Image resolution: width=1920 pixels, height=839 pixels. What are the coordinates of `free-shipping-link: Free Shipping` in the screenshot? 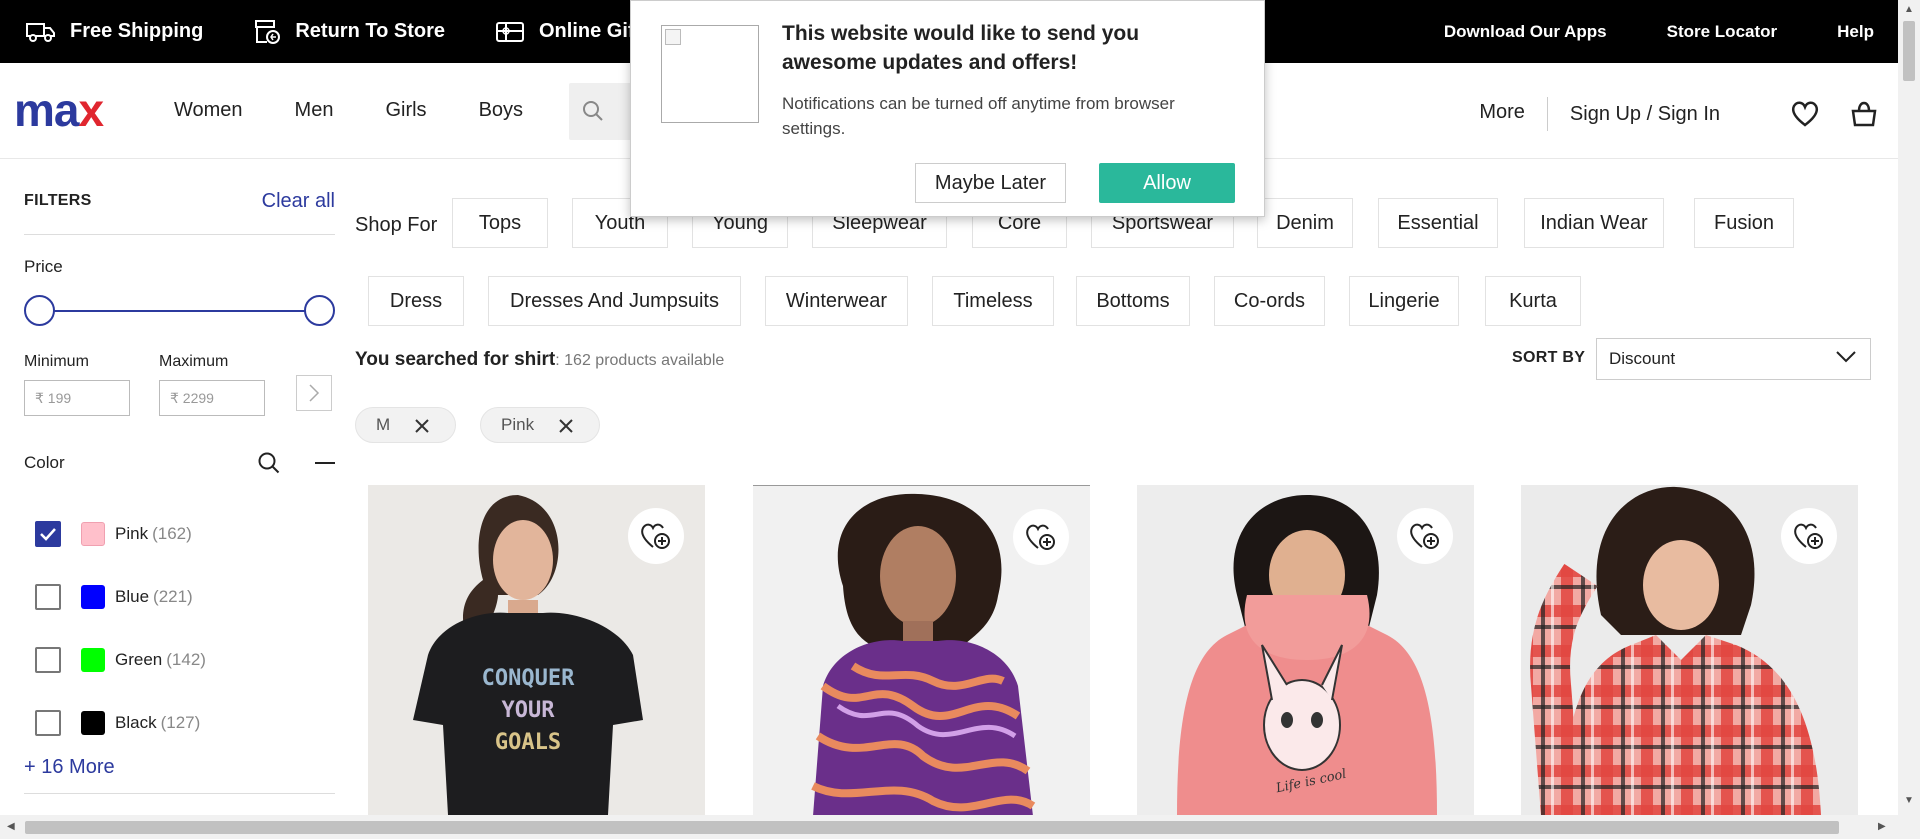 It's located at (114, 31).